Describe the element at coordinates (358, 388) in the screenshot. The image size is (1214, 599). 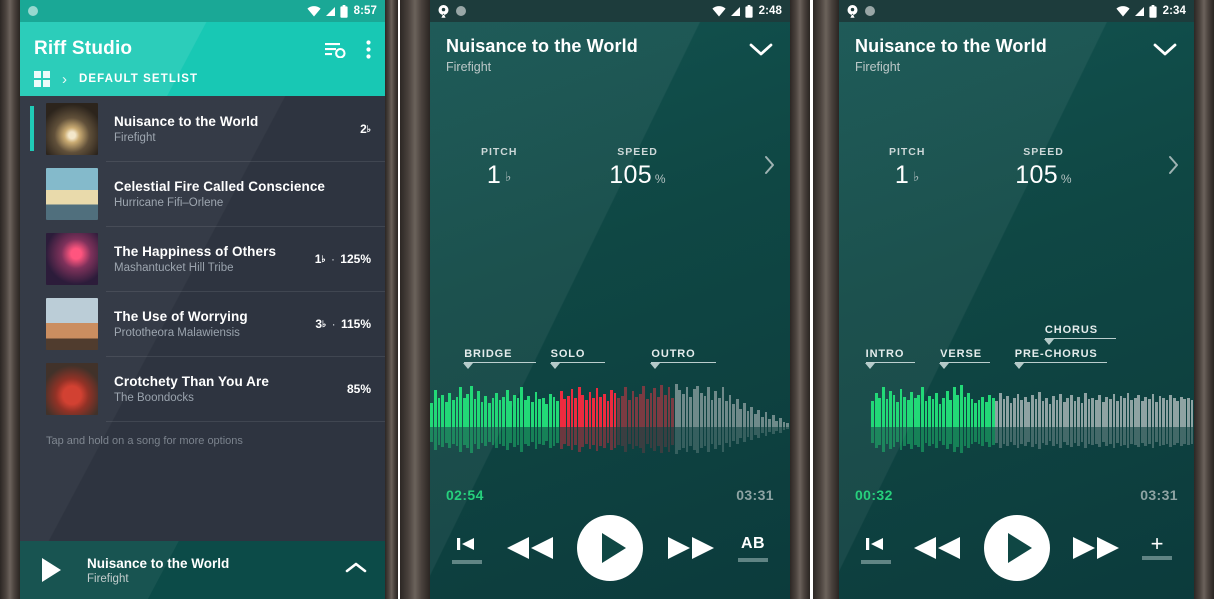
I see `song-tags: 85%` at that location.